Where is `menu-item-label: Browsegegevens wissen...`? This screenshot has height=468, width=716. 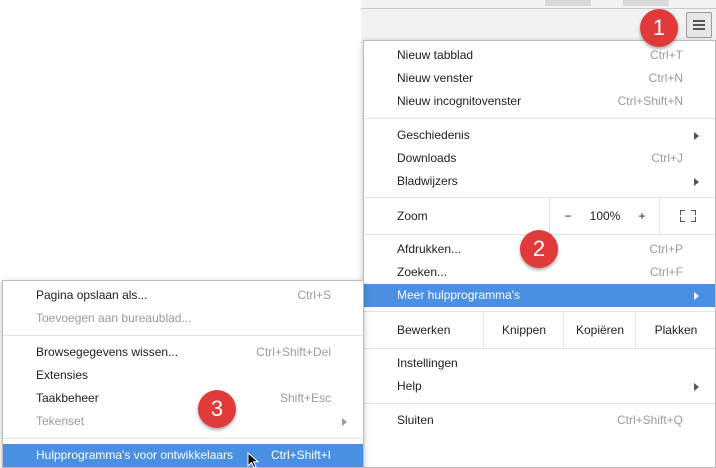
menu-item-label: Browsegegevens wissen... is located at coordinates (107, 352).